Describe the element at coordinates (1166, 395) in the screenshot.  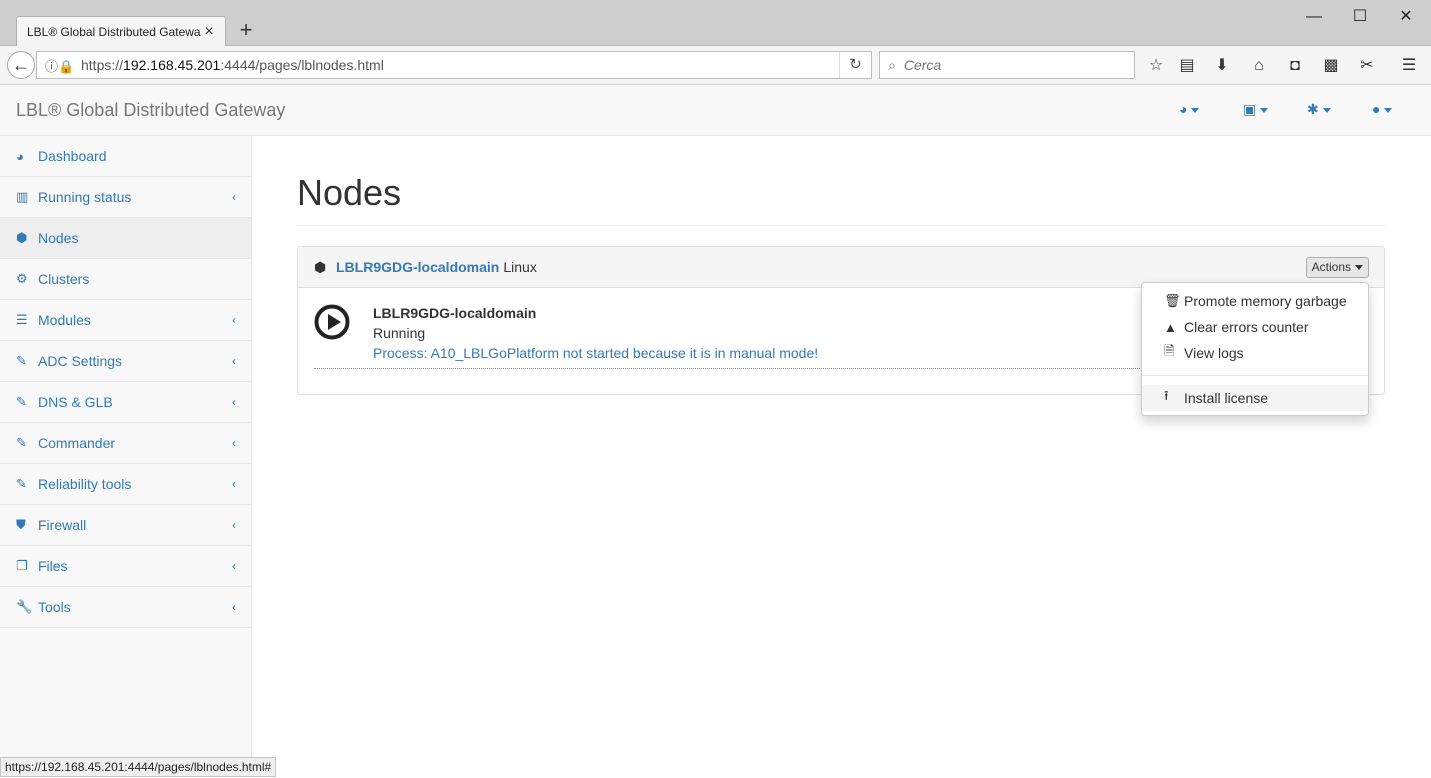
I see `upload-icon: ⭱` at that location.